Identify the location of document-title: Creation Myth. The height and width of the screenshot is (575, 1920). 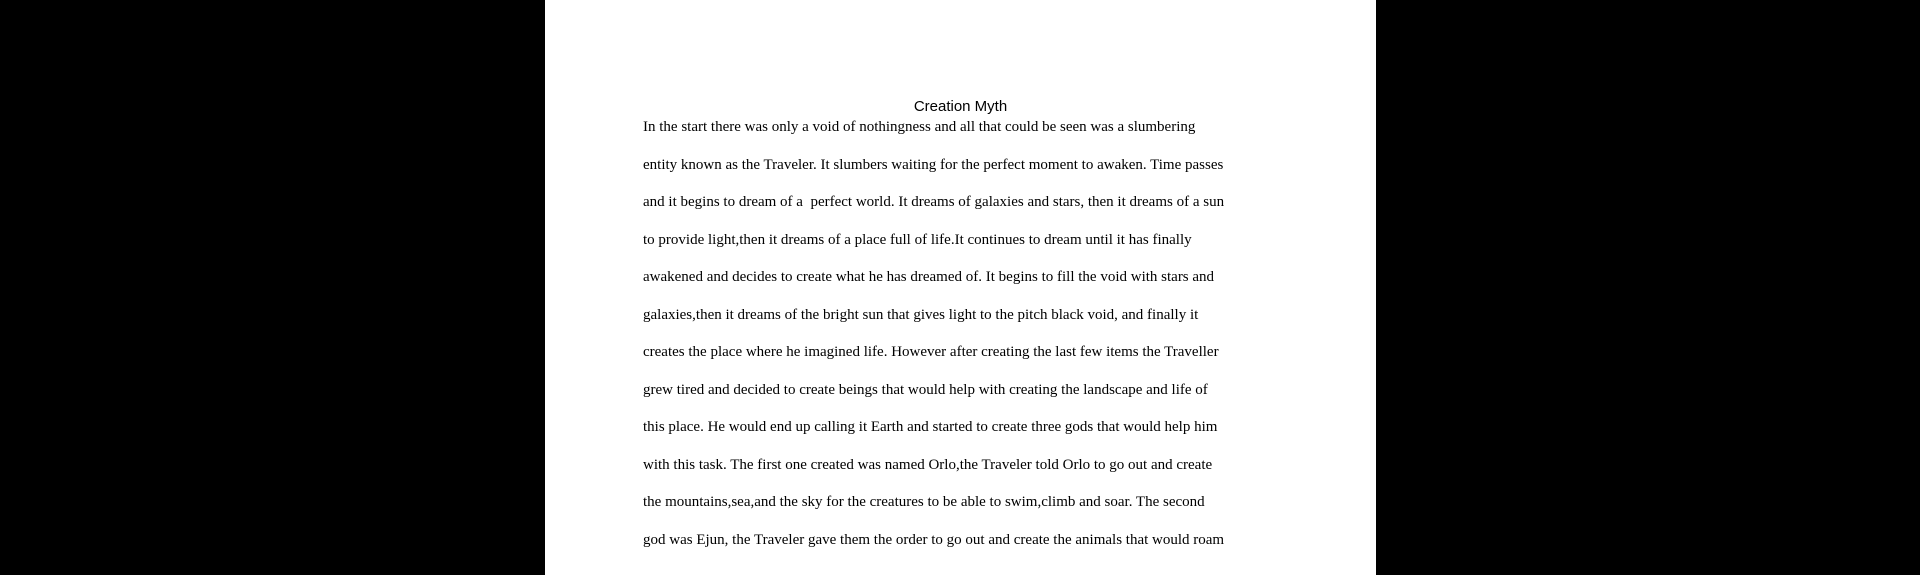
(960, 106).